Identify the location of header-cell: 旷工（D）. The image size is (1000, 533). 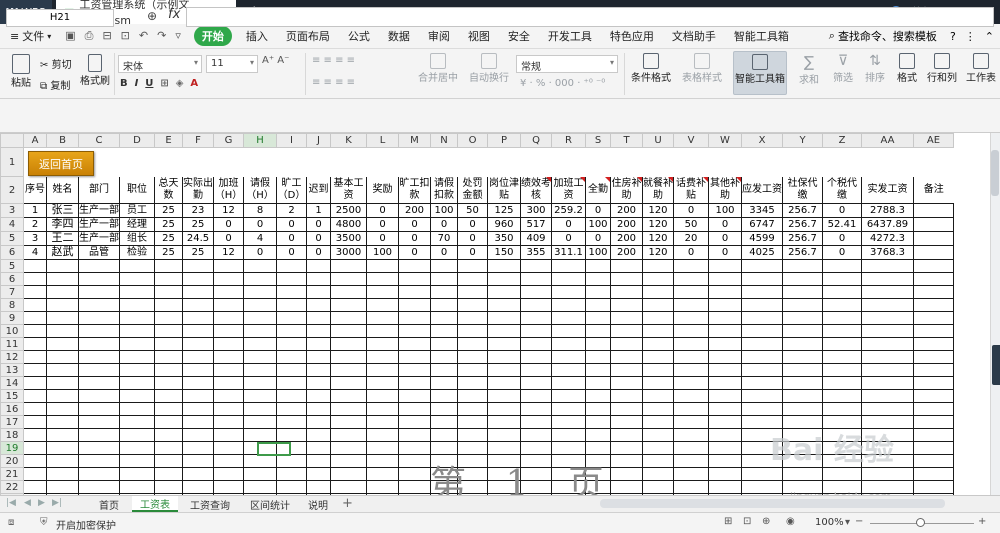
(291, 190).